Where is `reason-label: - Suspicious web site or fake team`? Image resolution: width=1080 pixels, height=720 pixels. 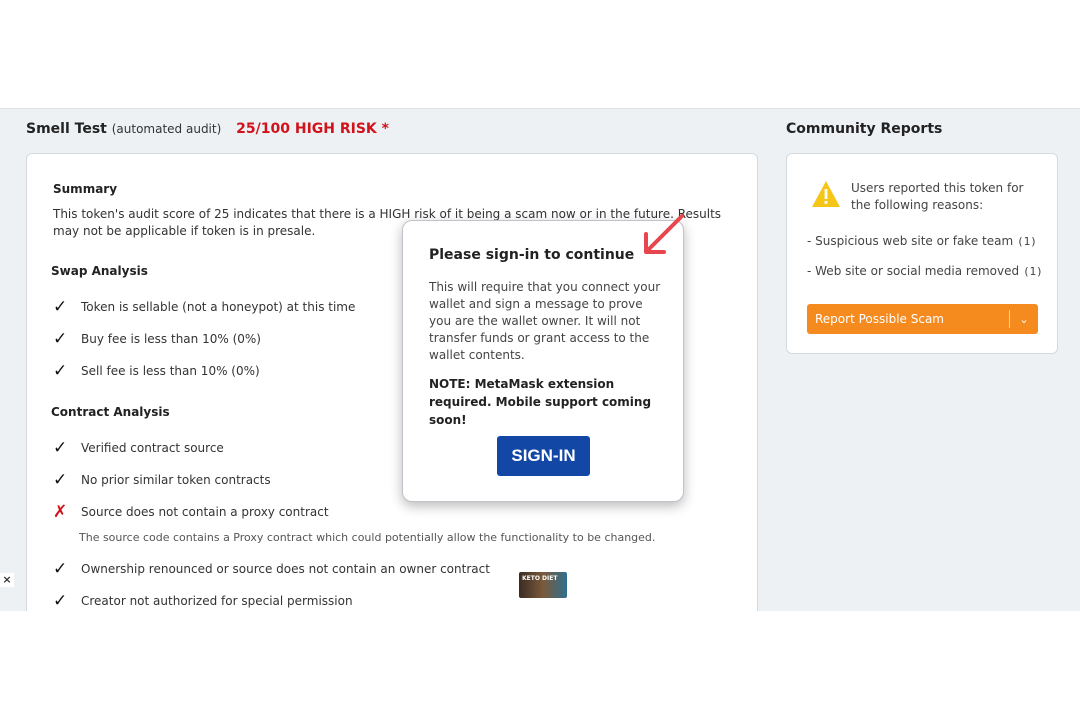
reason-label: - Suspicious web site or fake team is located at coordinates (910, 241).